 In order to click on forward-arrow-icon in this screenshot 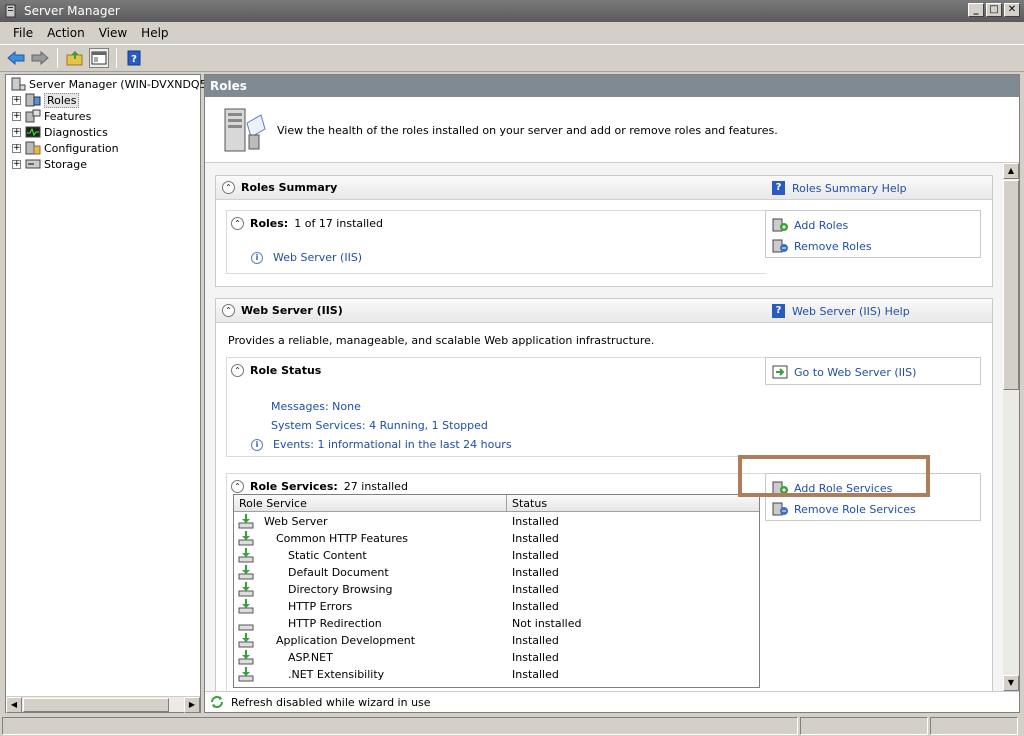, I will do `click(40, 58)`.